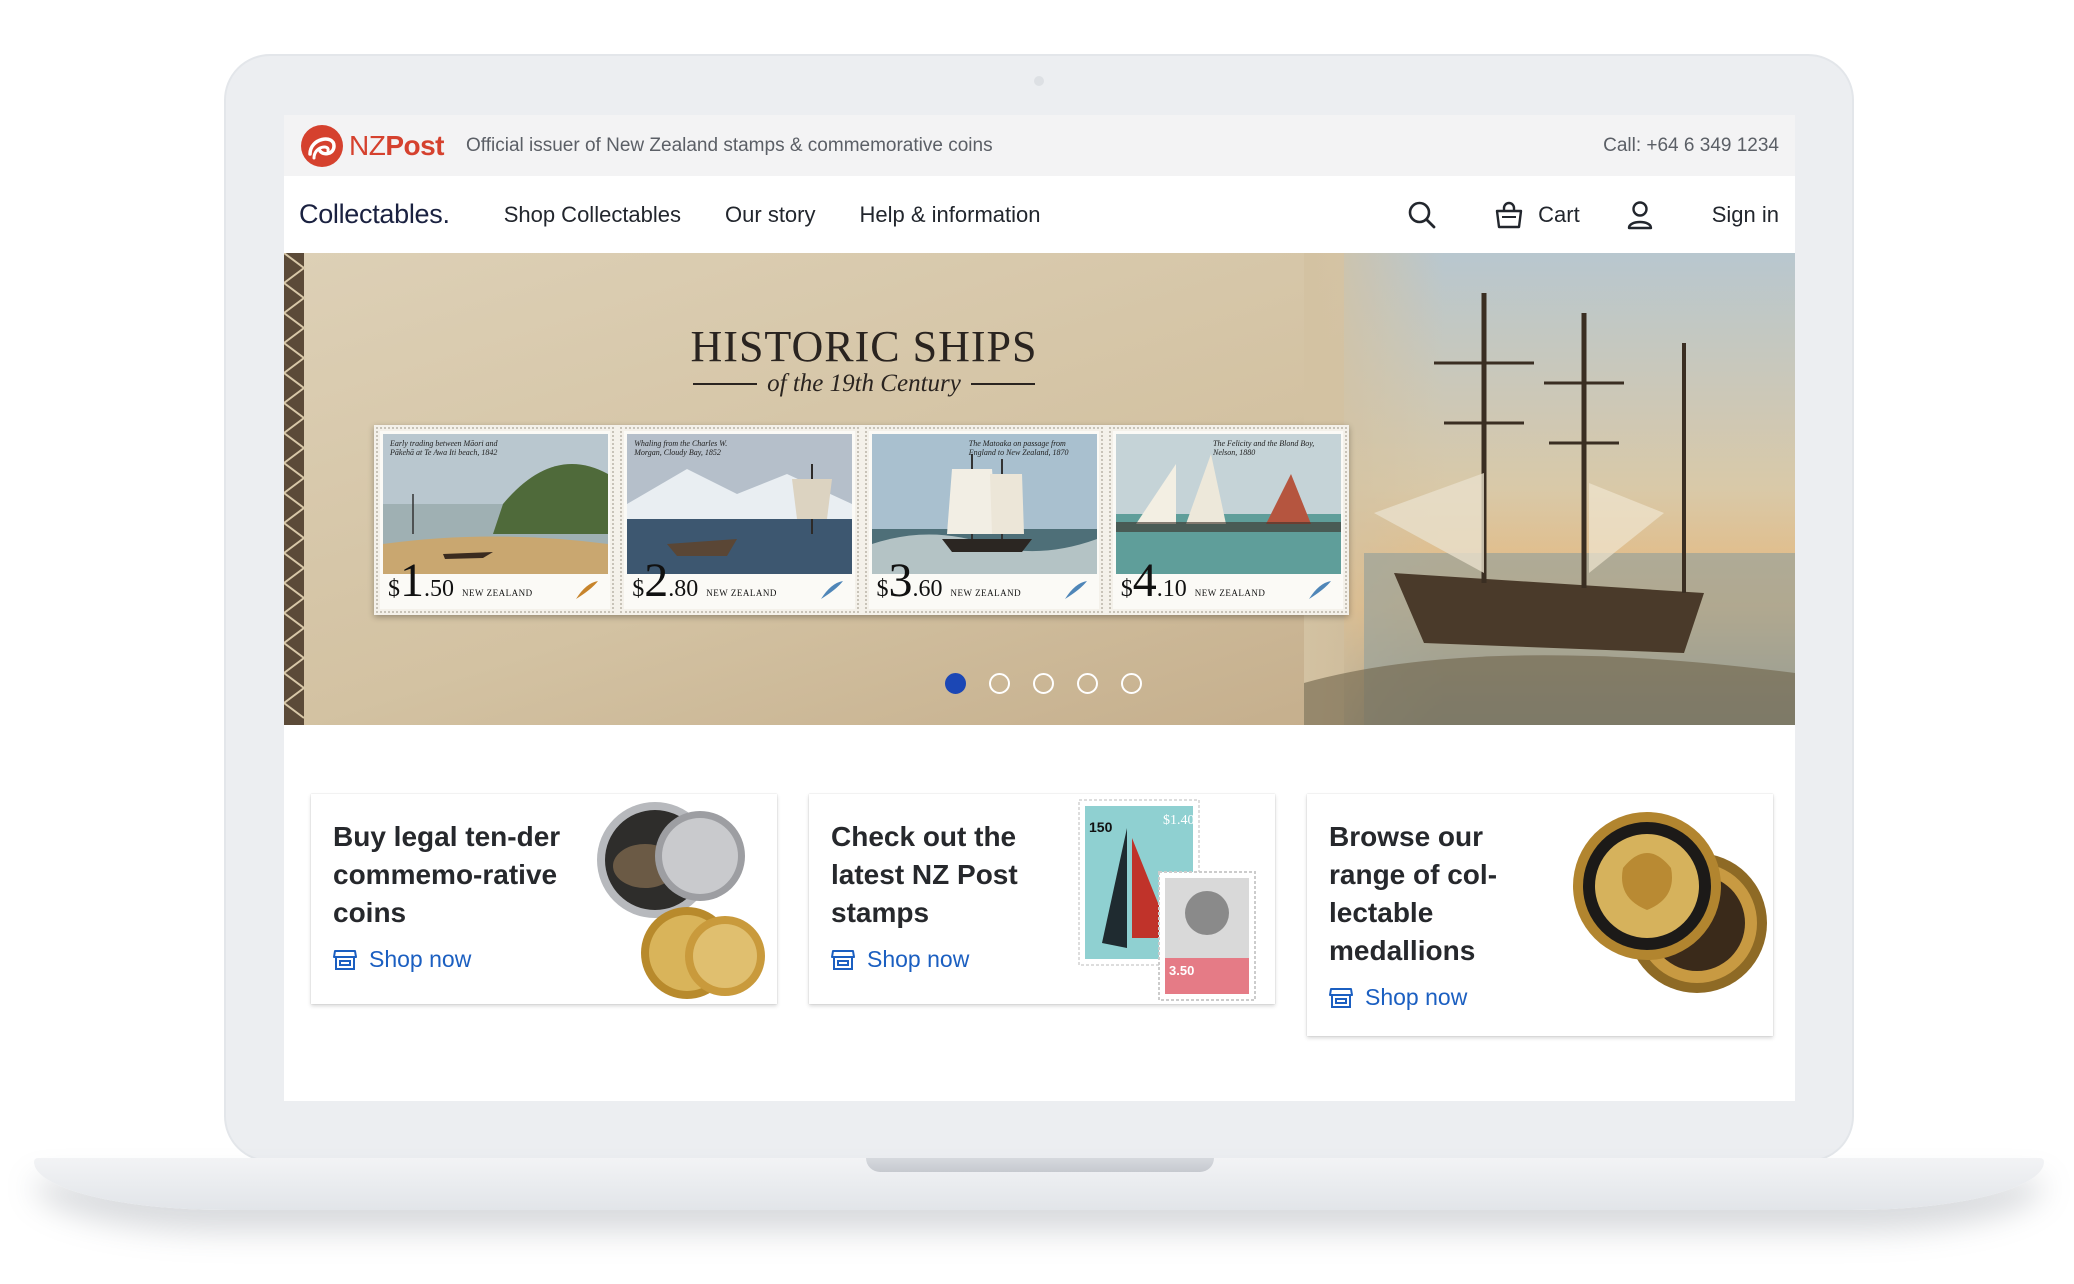 This screenshot has width=2074, height=1284. I want to click on nzpost-logo-text: NZPost, so click(397, 145).